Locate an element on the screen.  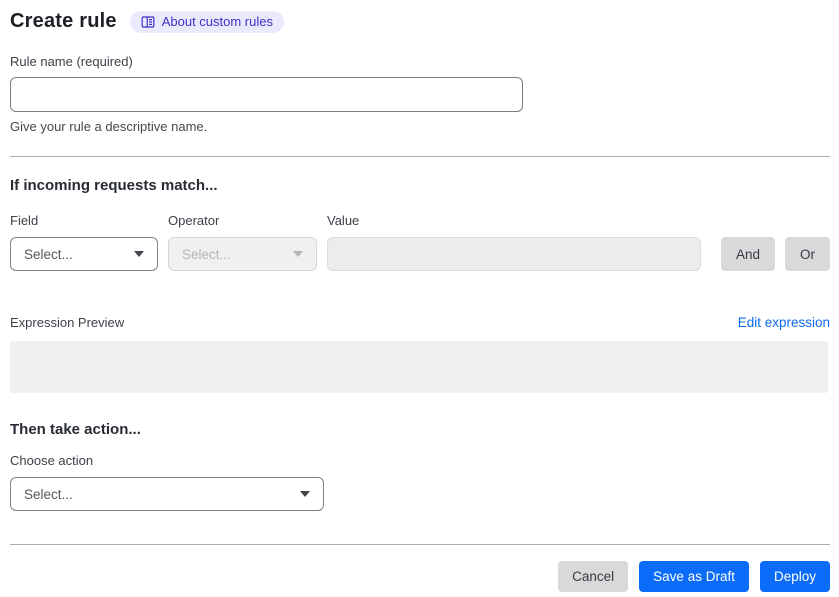
value-label: Value is located at coordinates (343, 220).